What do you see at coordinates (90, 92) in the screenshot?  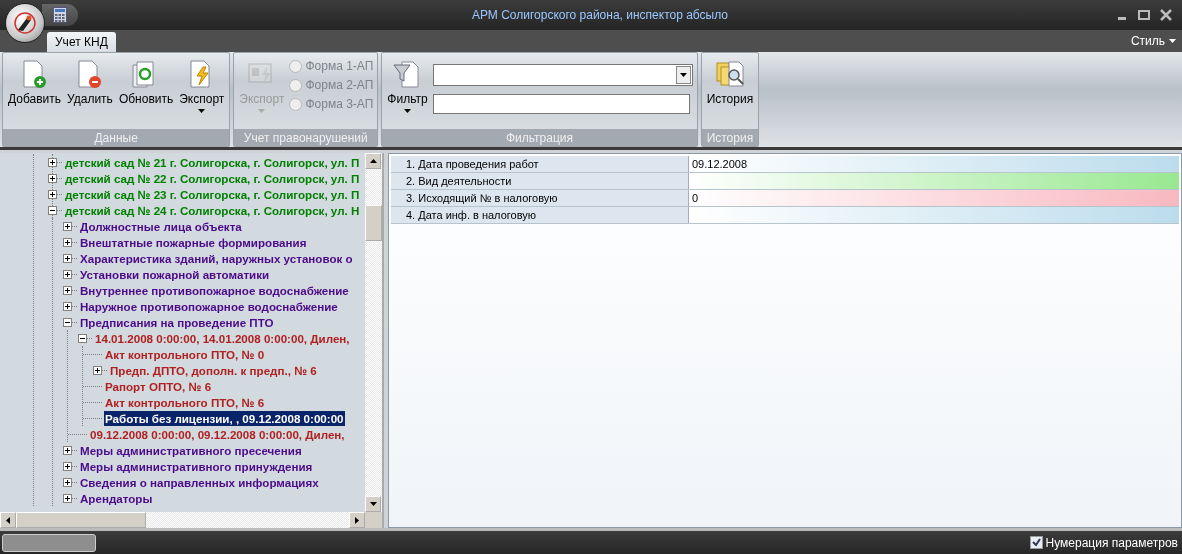 I see `ribbon-button: Удалить` at bounding box center [90, 92].